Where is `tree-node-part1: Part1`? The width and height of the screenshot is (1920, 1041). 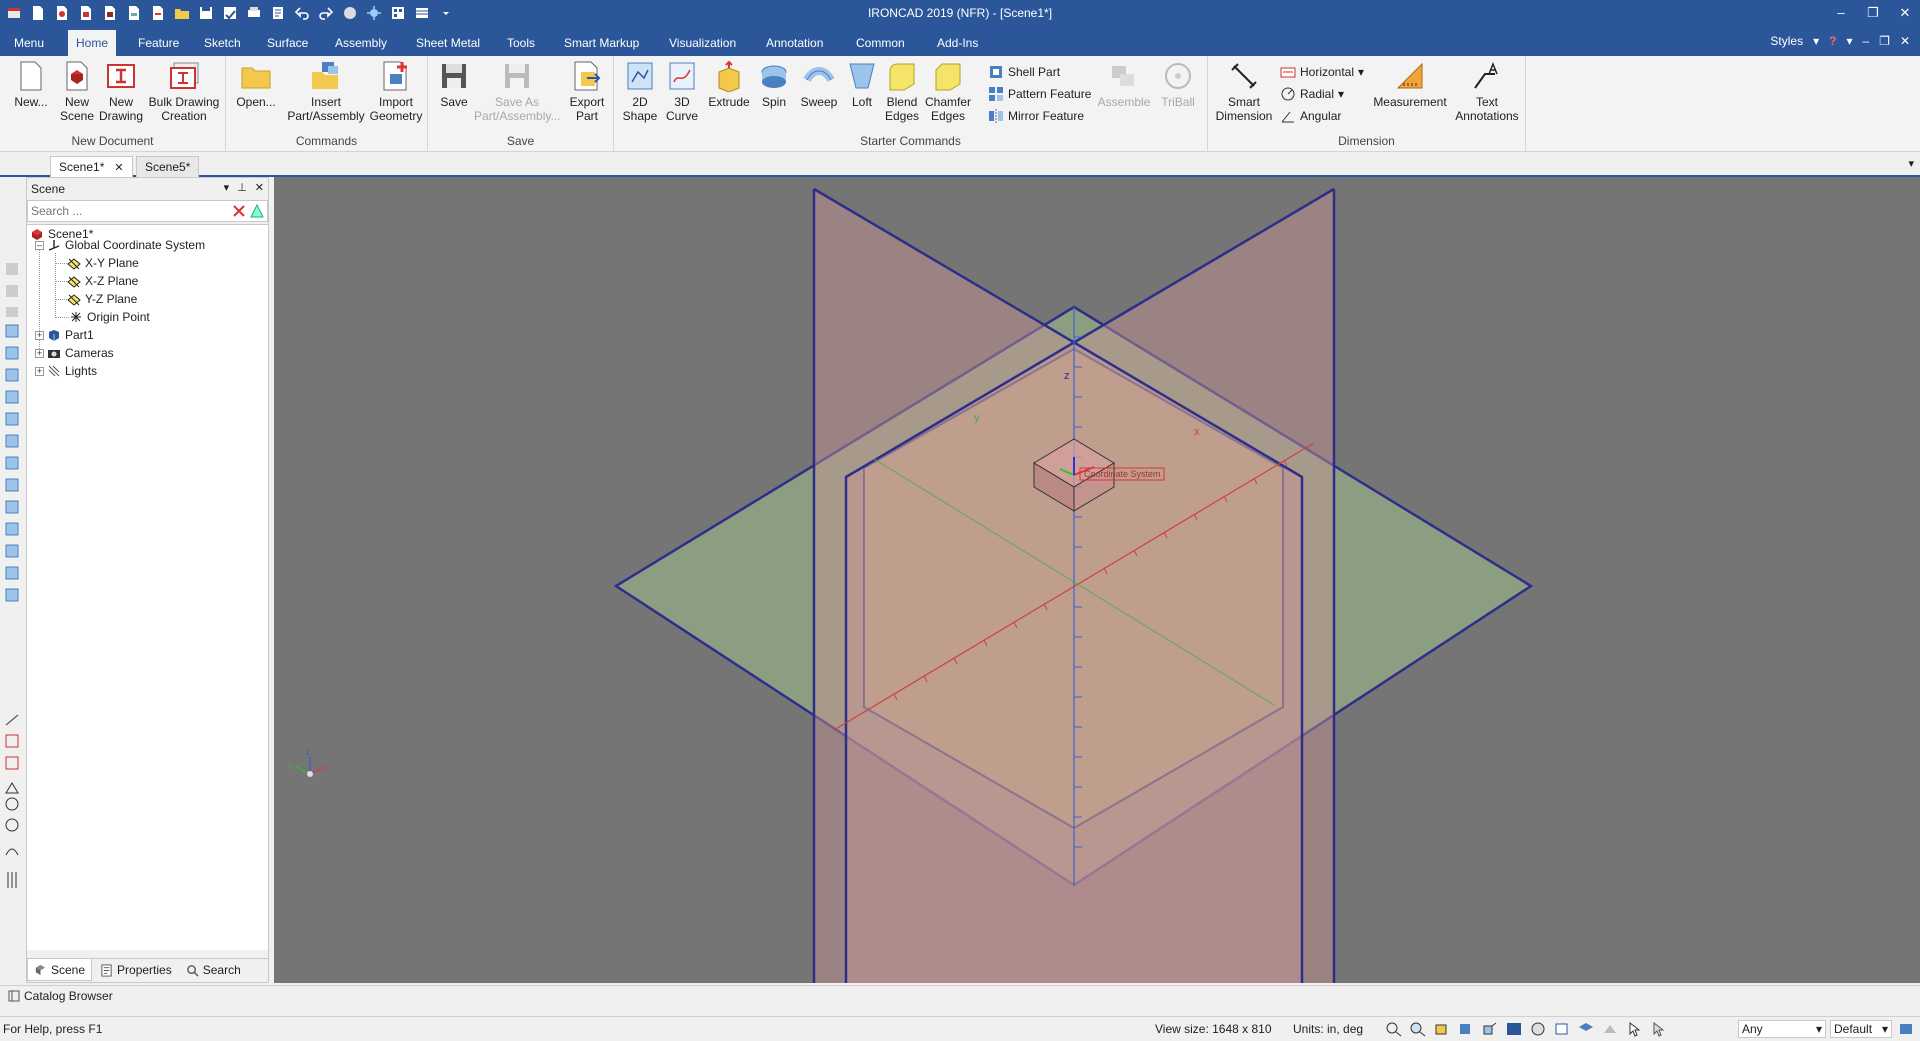 tree-node-part1: Part1 is located at coordinates (70, 335).